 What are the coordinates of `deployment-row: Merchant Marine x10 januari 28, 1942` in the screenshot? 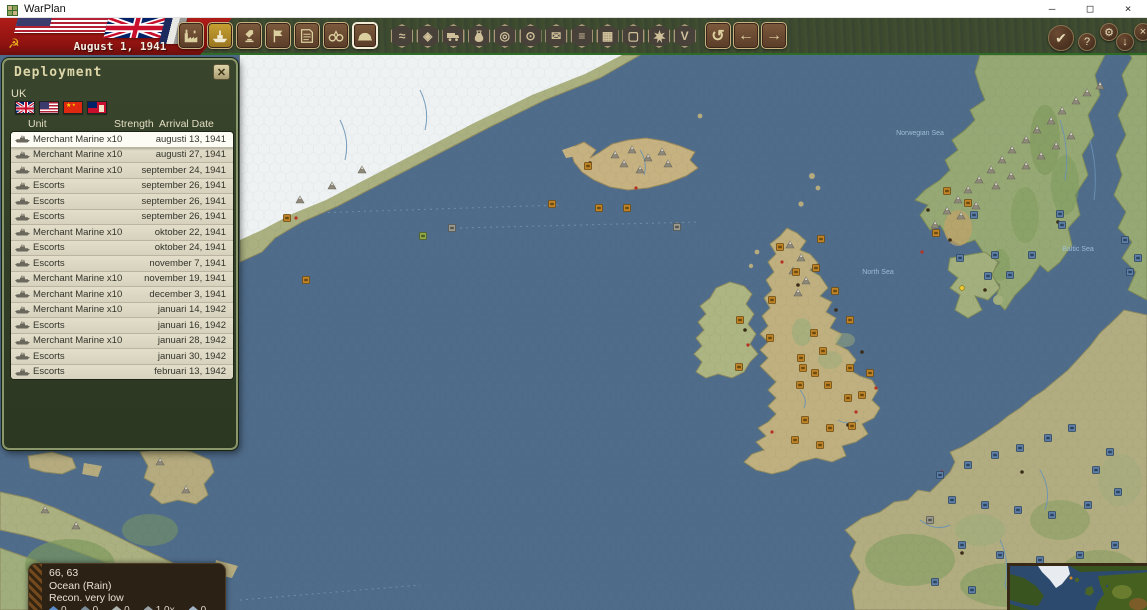 It's located at (122, 341).